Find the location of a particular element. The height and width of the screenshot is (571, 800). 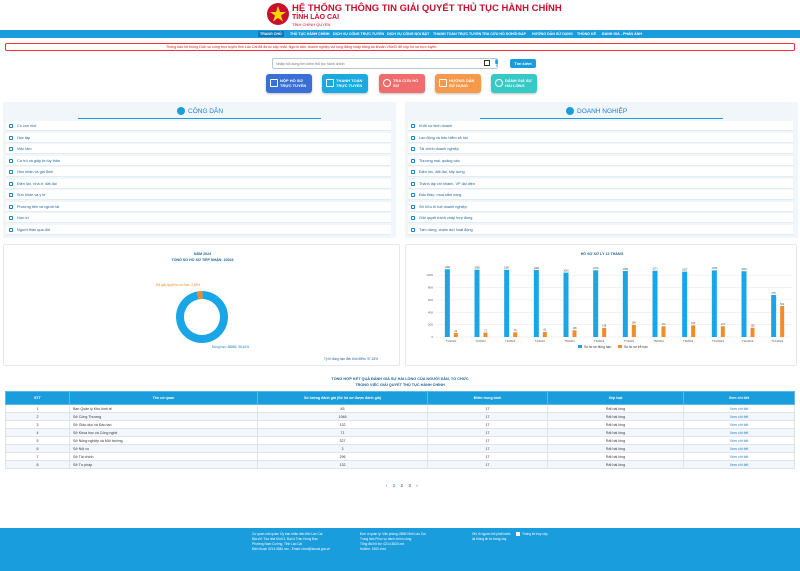

business-item: Điện lực, đất đai, xây dựng is located at coordinates (600, 172).